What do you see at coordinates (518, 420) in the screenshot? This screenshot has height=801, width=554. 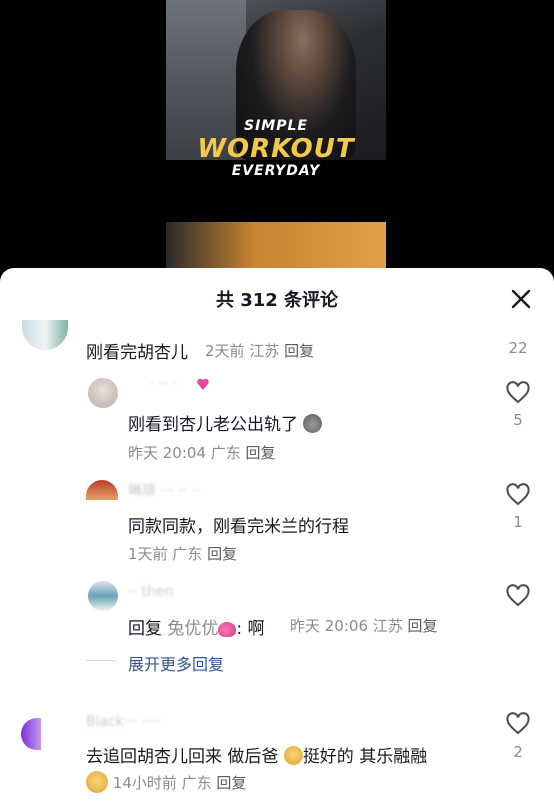 I see `like-count: 5` at bounding box center [518, 420].